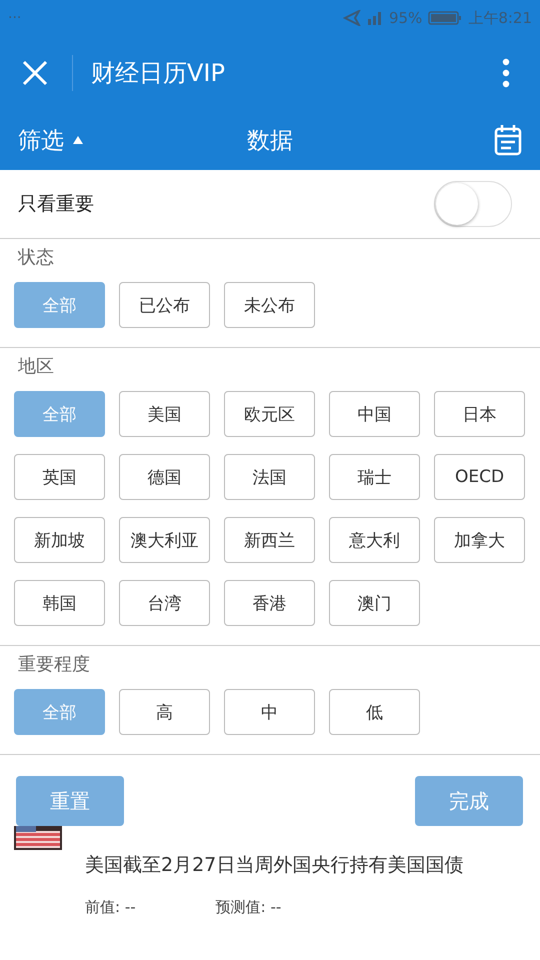  What do you see at coordinates (15, 18) in the screenshot?
I see `status-dots: ···` at bounding box center [15, 18].